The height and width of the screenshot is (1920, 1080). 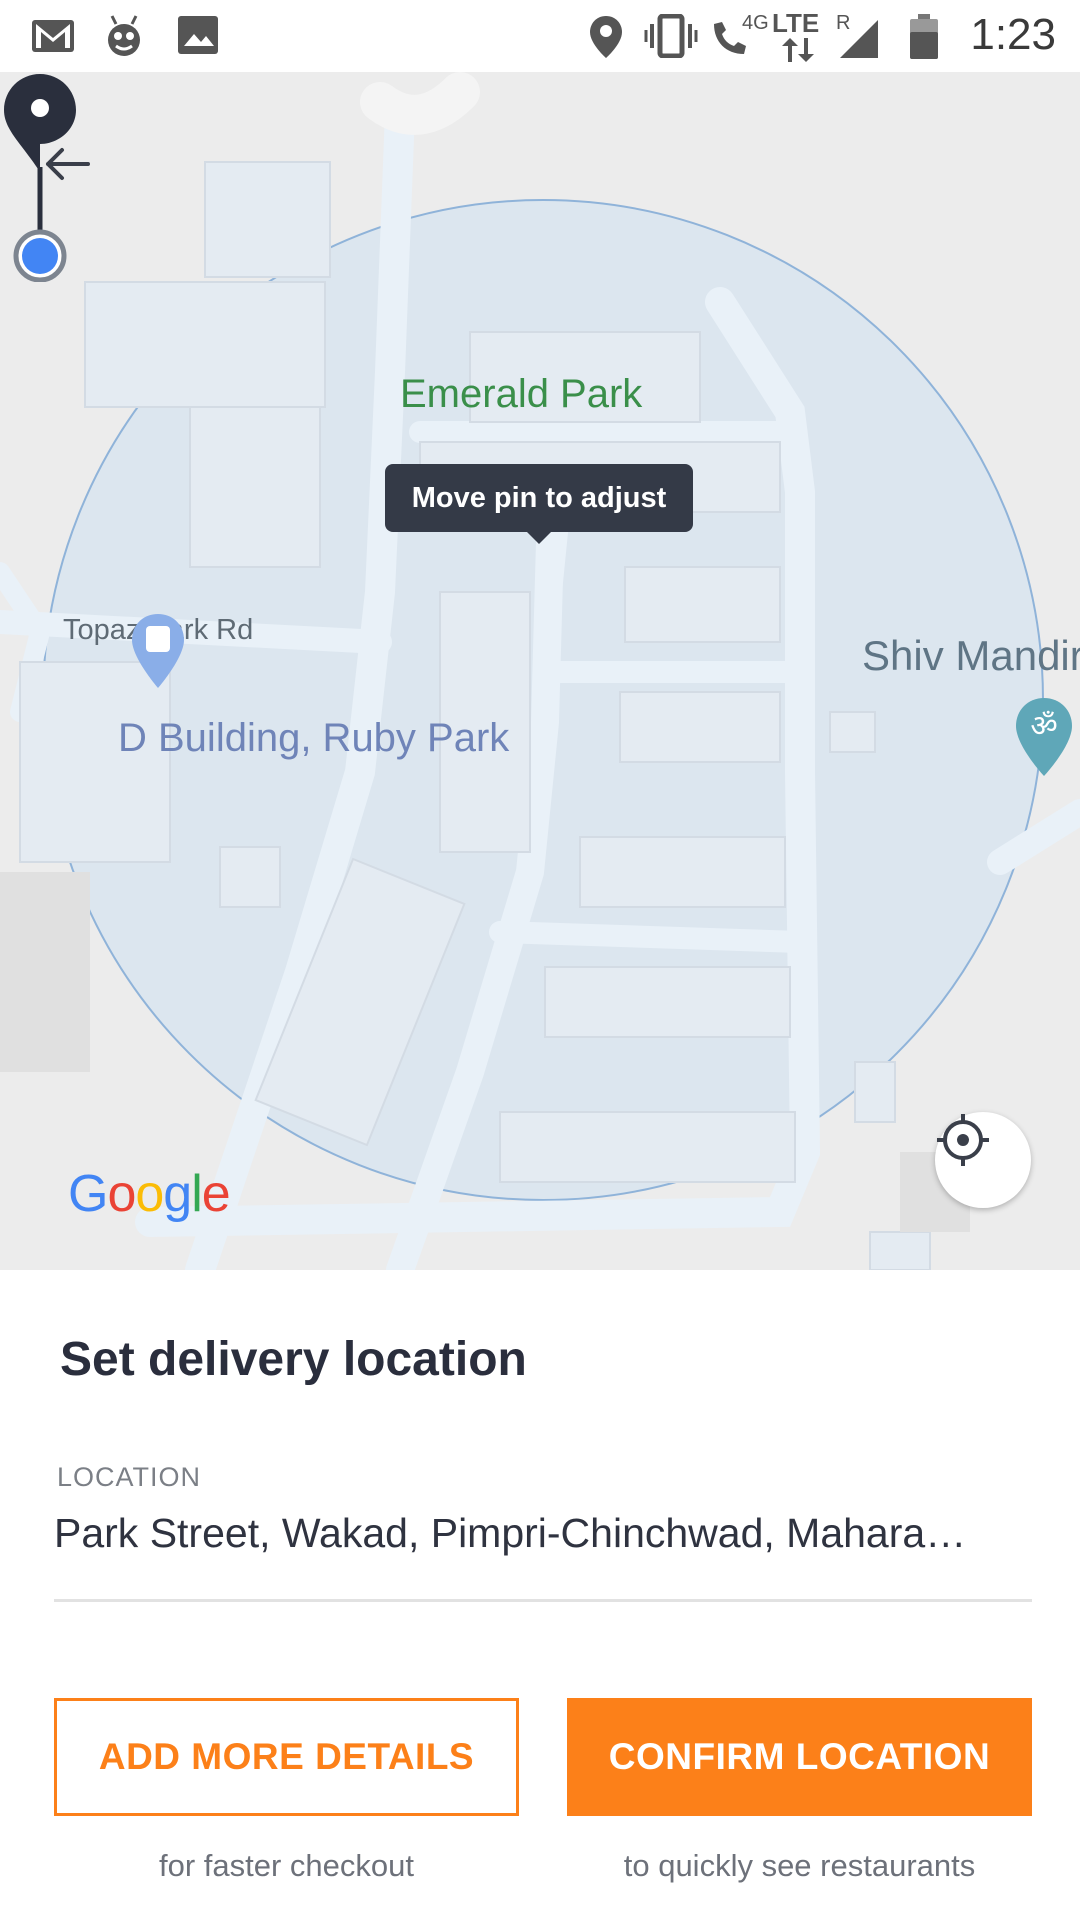 I want to click on location-caption: LOCATION, so click(x=129, y=1477).